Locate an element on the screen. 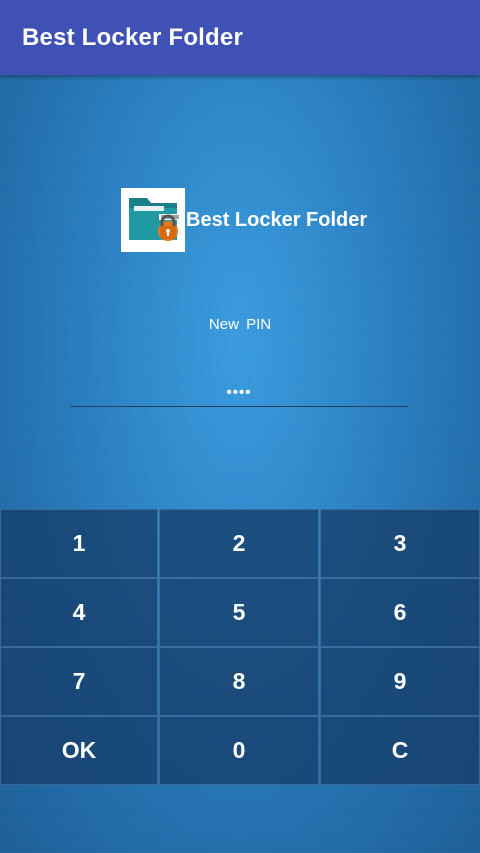 This screenshot has width=480, height=853. key-9: 9 is located at coordinates (400, 681).